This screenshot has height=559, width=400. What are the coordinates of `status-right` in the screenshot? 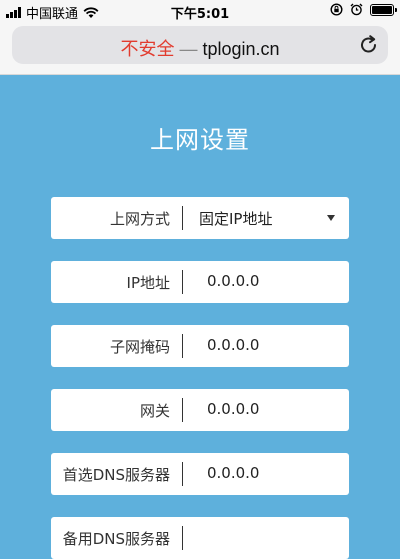 It's located at (363, 9).